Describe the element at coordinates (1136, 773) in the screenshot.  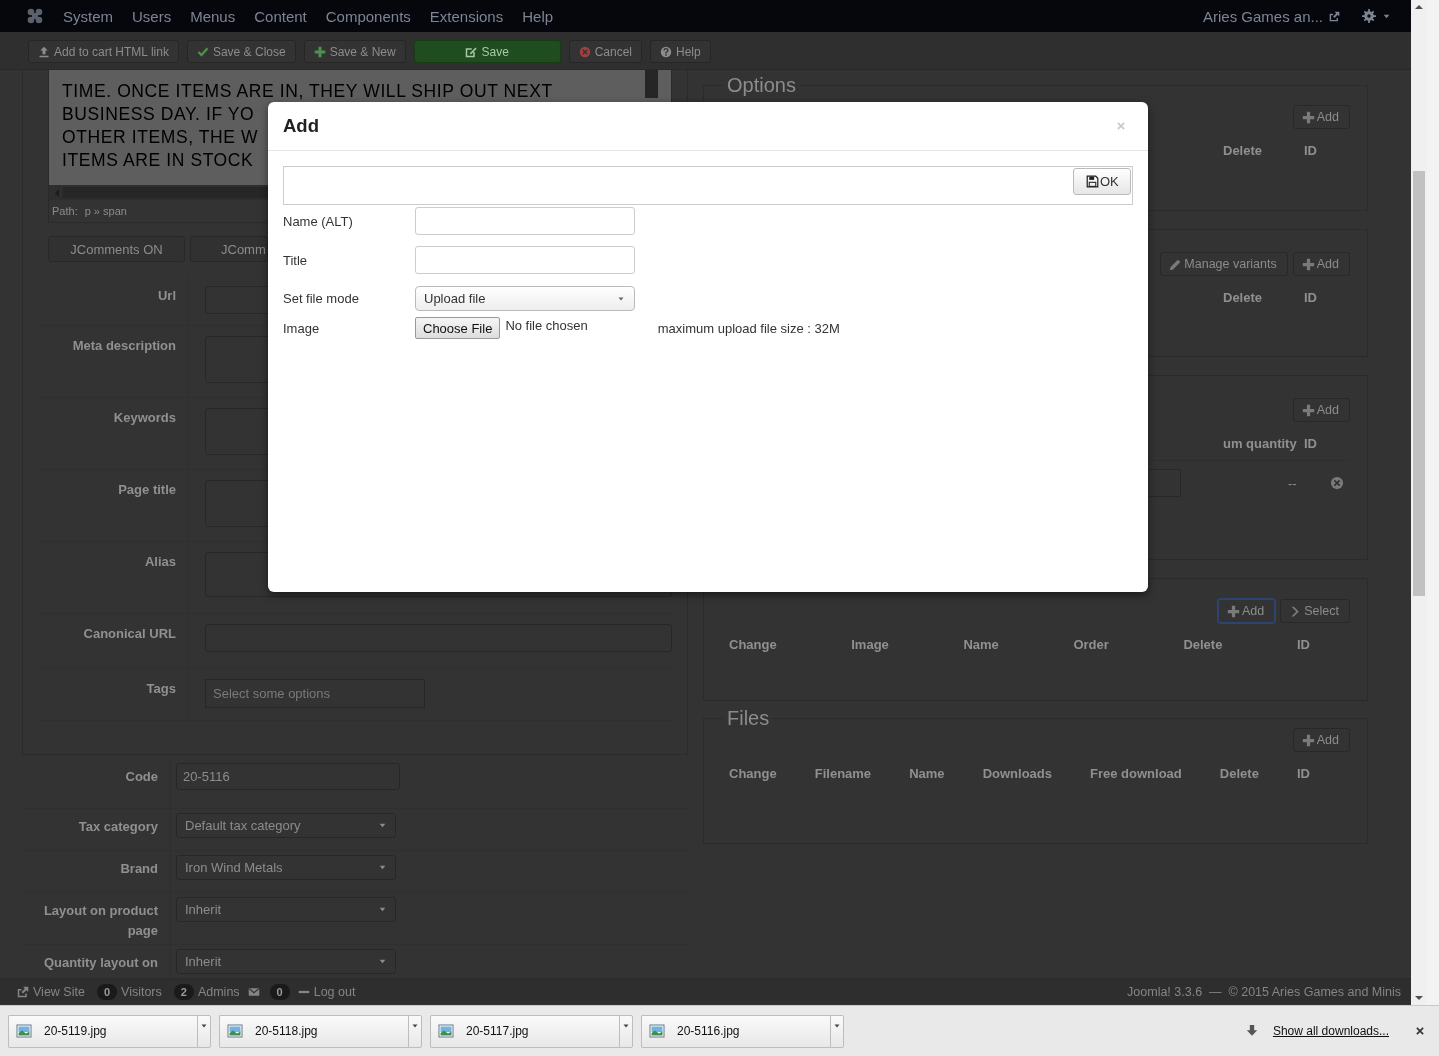
I see `column-header: Free download` at that location.